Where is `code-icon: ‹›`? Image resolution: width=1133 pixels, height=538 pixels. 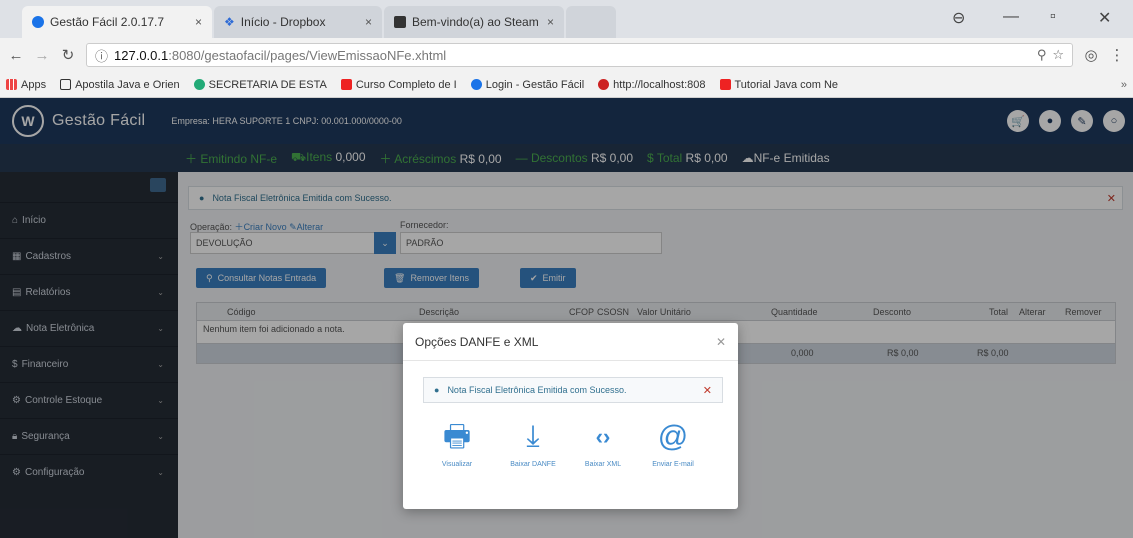
code-icon: ‹› is located at coordinates (603, 436).